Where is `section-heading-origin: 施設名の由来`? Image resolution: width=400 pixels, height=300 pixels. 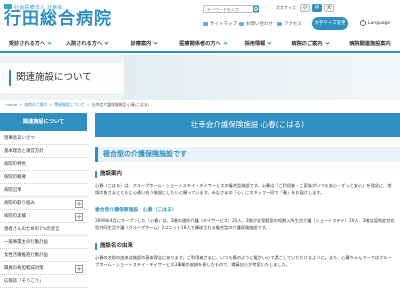 section-heading-origin: 施設名の由来 is located at coordinates (114, 246).